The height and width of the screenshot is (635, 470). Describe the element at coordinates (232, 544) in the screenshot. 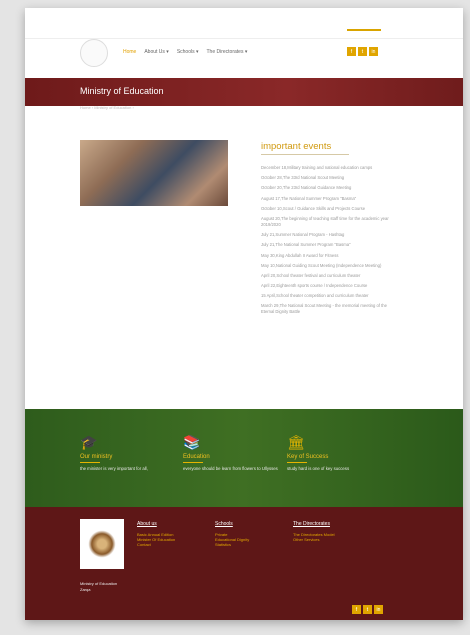

I see `footer-link: Statistics` at that location.